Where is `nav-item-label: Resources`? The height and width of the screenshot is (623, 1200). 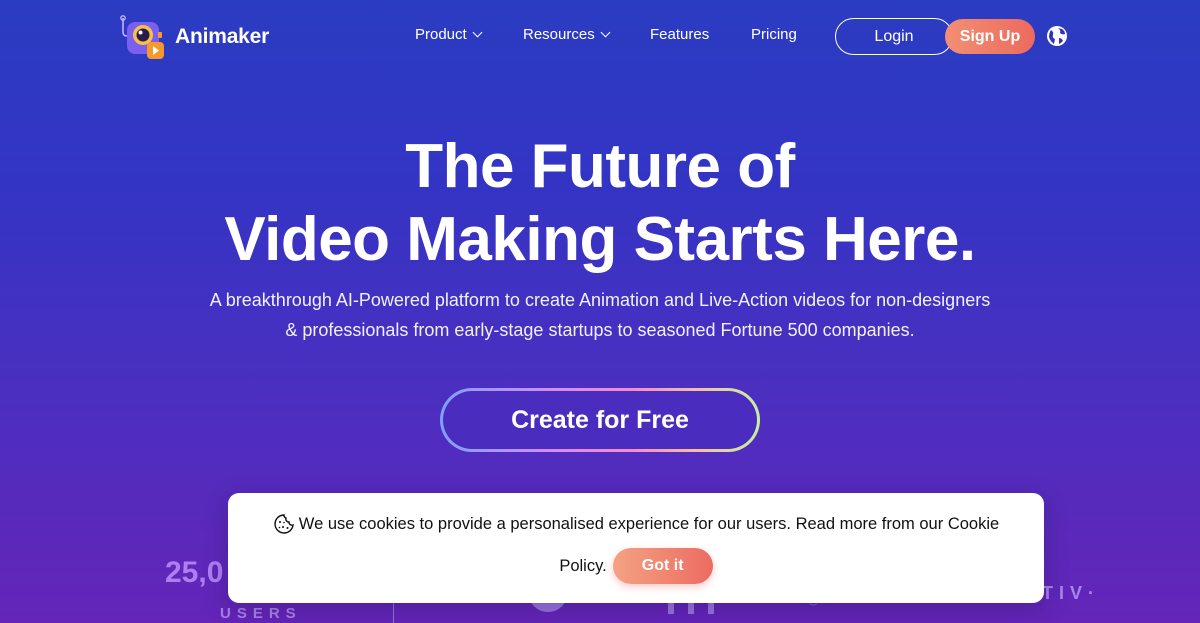 nav-item-label: Resources is located at coordinates (559, 34).